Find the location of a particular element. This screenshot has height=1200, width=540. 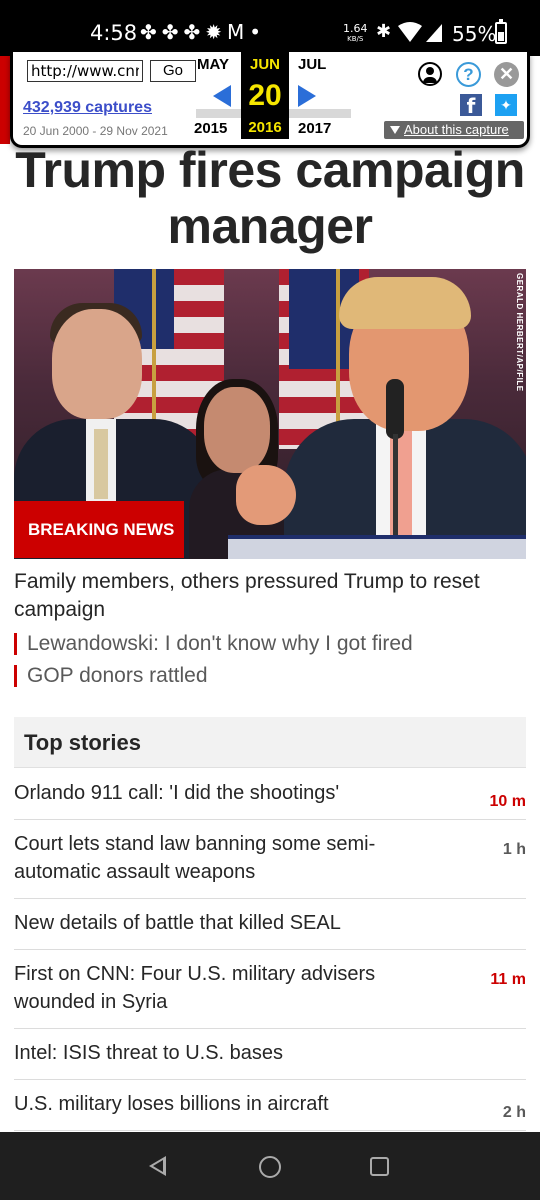

facebook-icon: f is located at coordinates (471, 106).